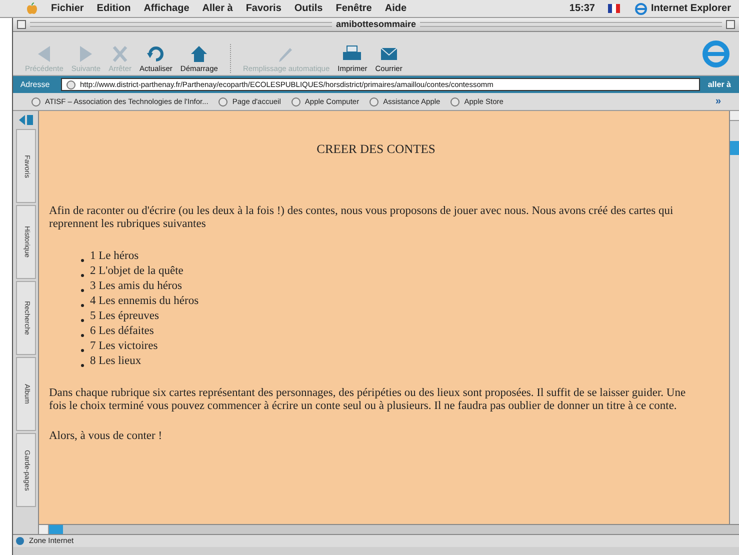 This screenshot has width=739, height=555. What do you see at coordinates (217, 8) in the screenshot?
I see `menu-item: Aller à` at bounding box center [217, 8].